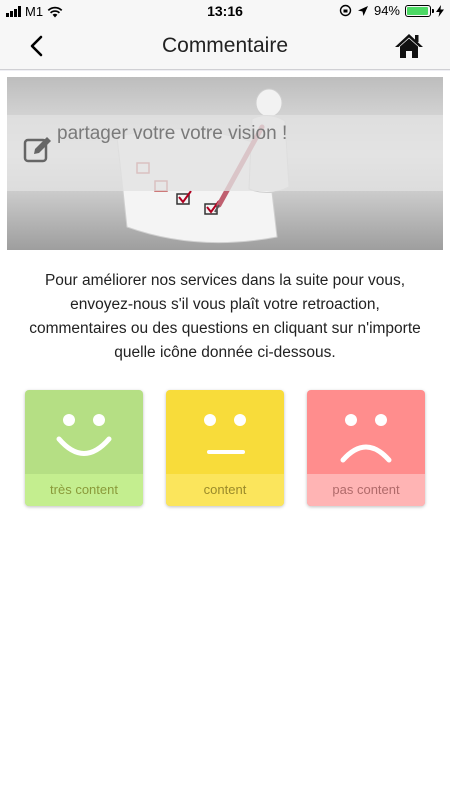 The width and height of the screenshot is (450, 800). I want to click on very-happy-button: très content, so click(84, 448).